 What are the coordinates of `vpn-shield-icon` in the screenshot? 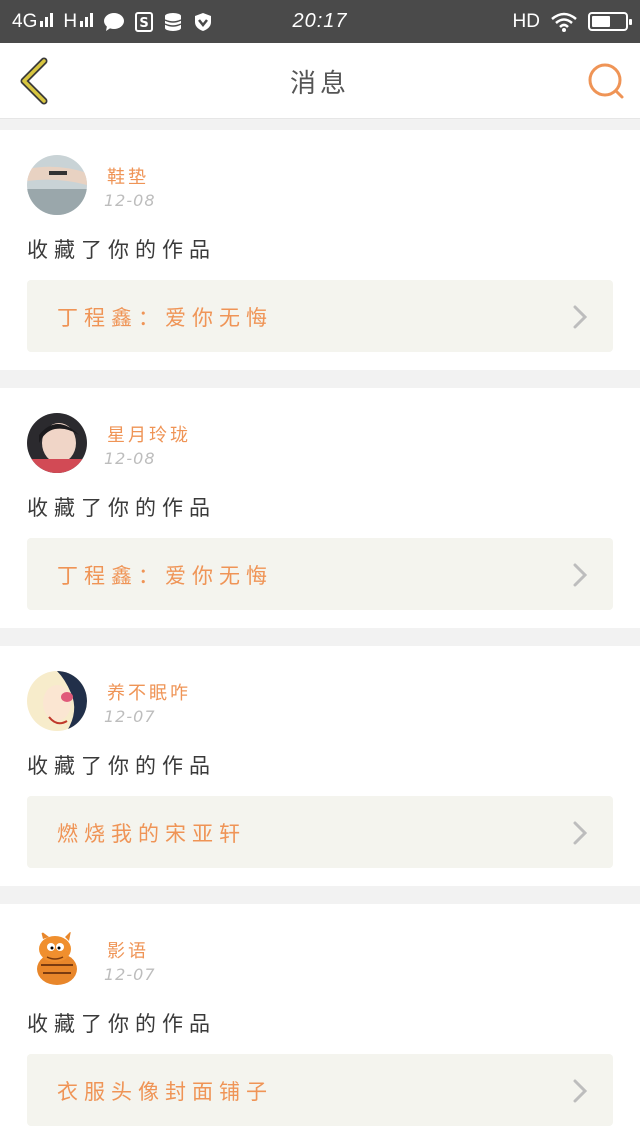 It's located at (203, 22).